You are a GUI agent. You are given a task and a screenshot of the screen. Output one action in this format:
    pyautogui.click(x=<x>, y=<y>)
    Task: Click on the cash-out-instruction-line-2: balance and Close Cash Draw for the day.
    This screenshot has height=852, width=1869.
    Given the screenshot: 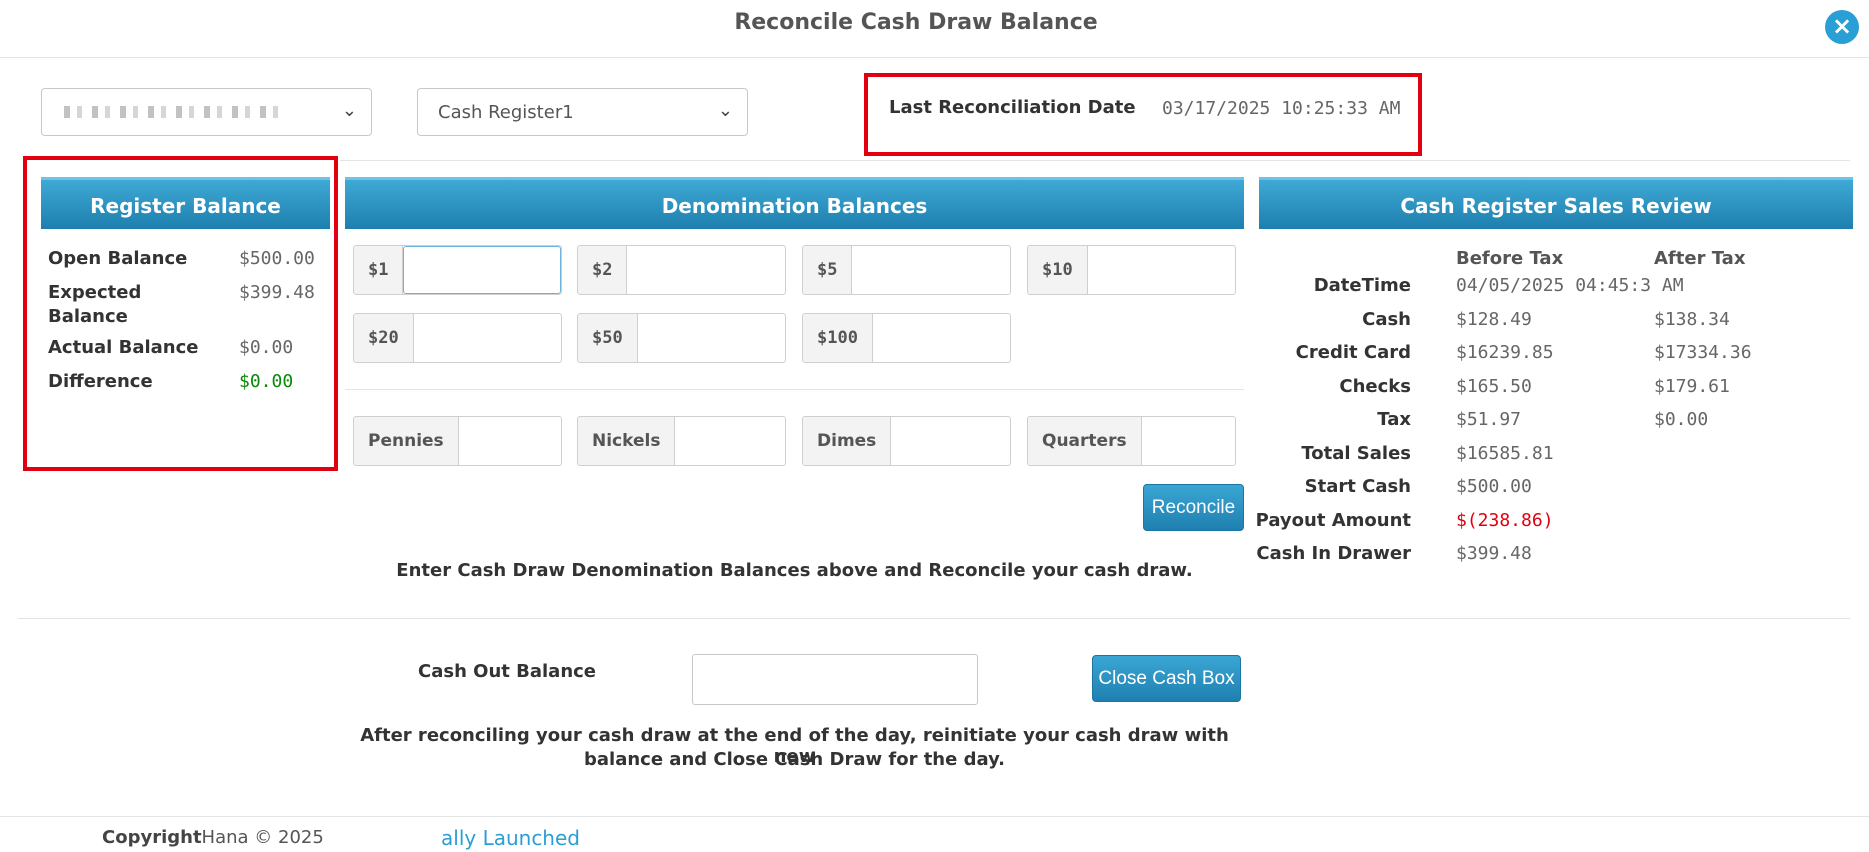 What is the action you would take?
    pyautogui.click(x=794, y=759)
    